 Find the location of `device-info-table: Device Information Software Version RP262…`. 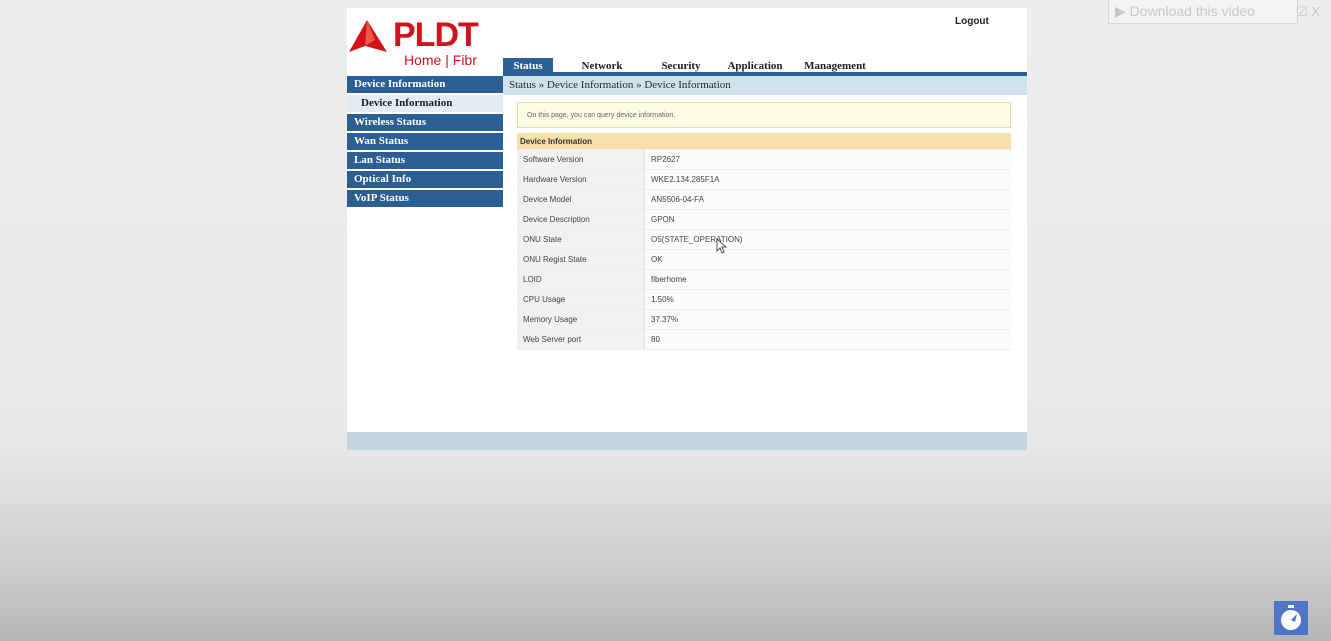

device-info-table: Device Information Software Version RP262… is located at coordinates (764, 241).